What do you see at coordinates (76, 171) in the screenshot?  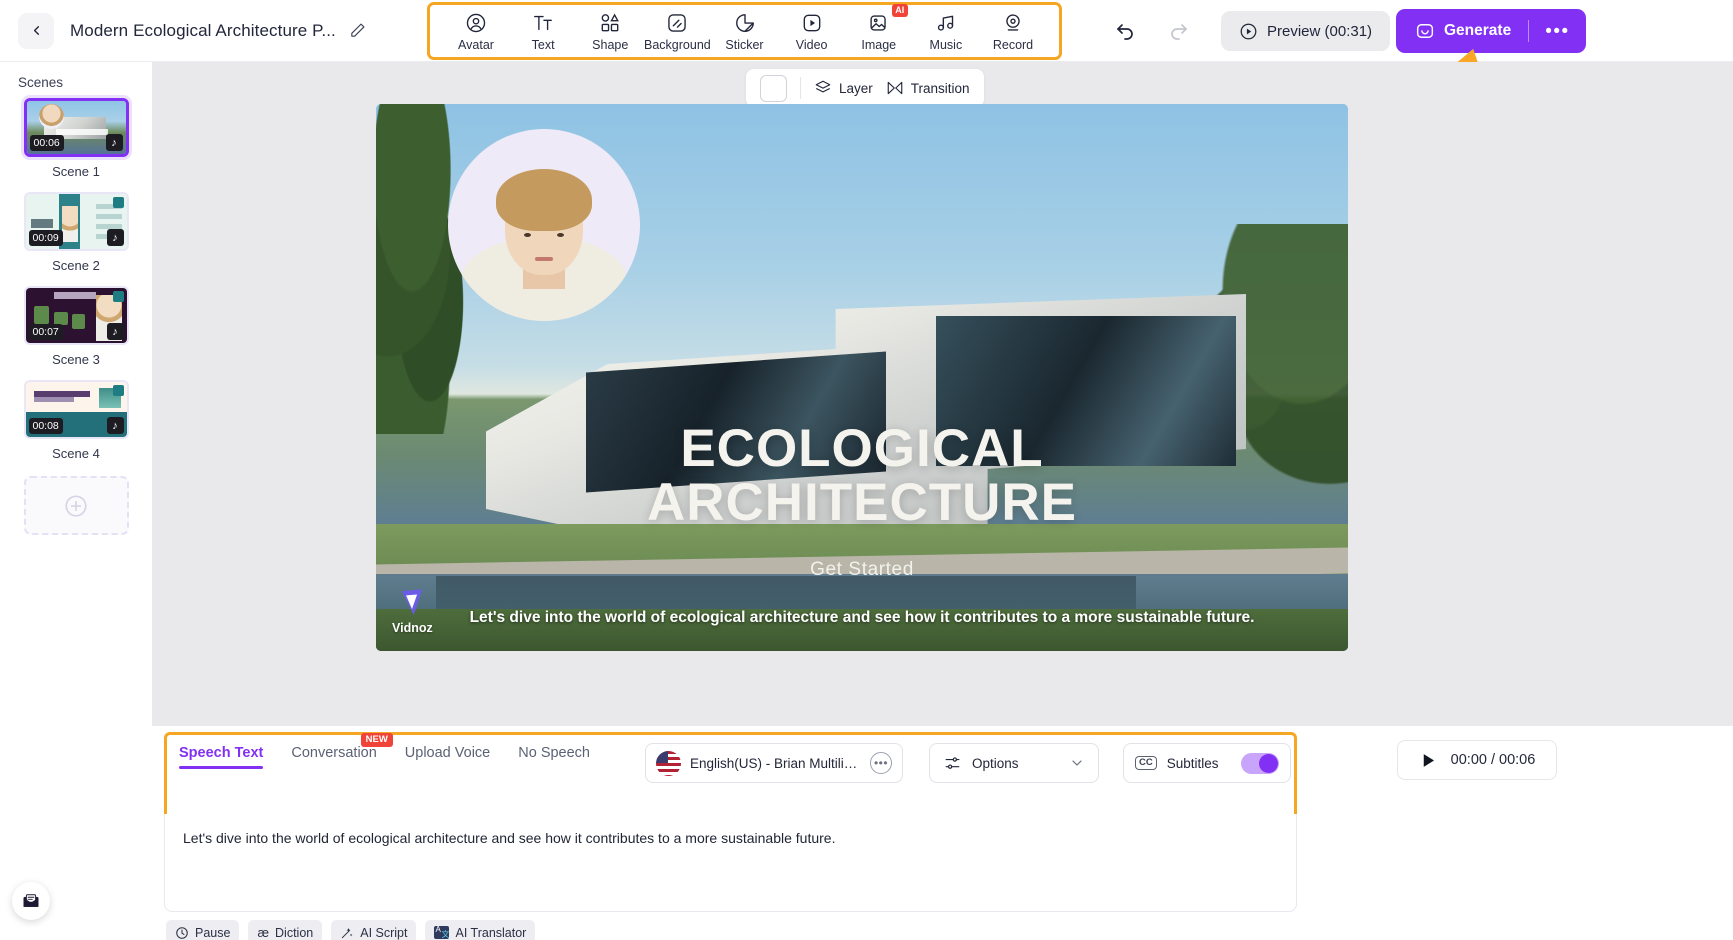 I see `scene-label: Scene 1` at bounding box center [76, 171].